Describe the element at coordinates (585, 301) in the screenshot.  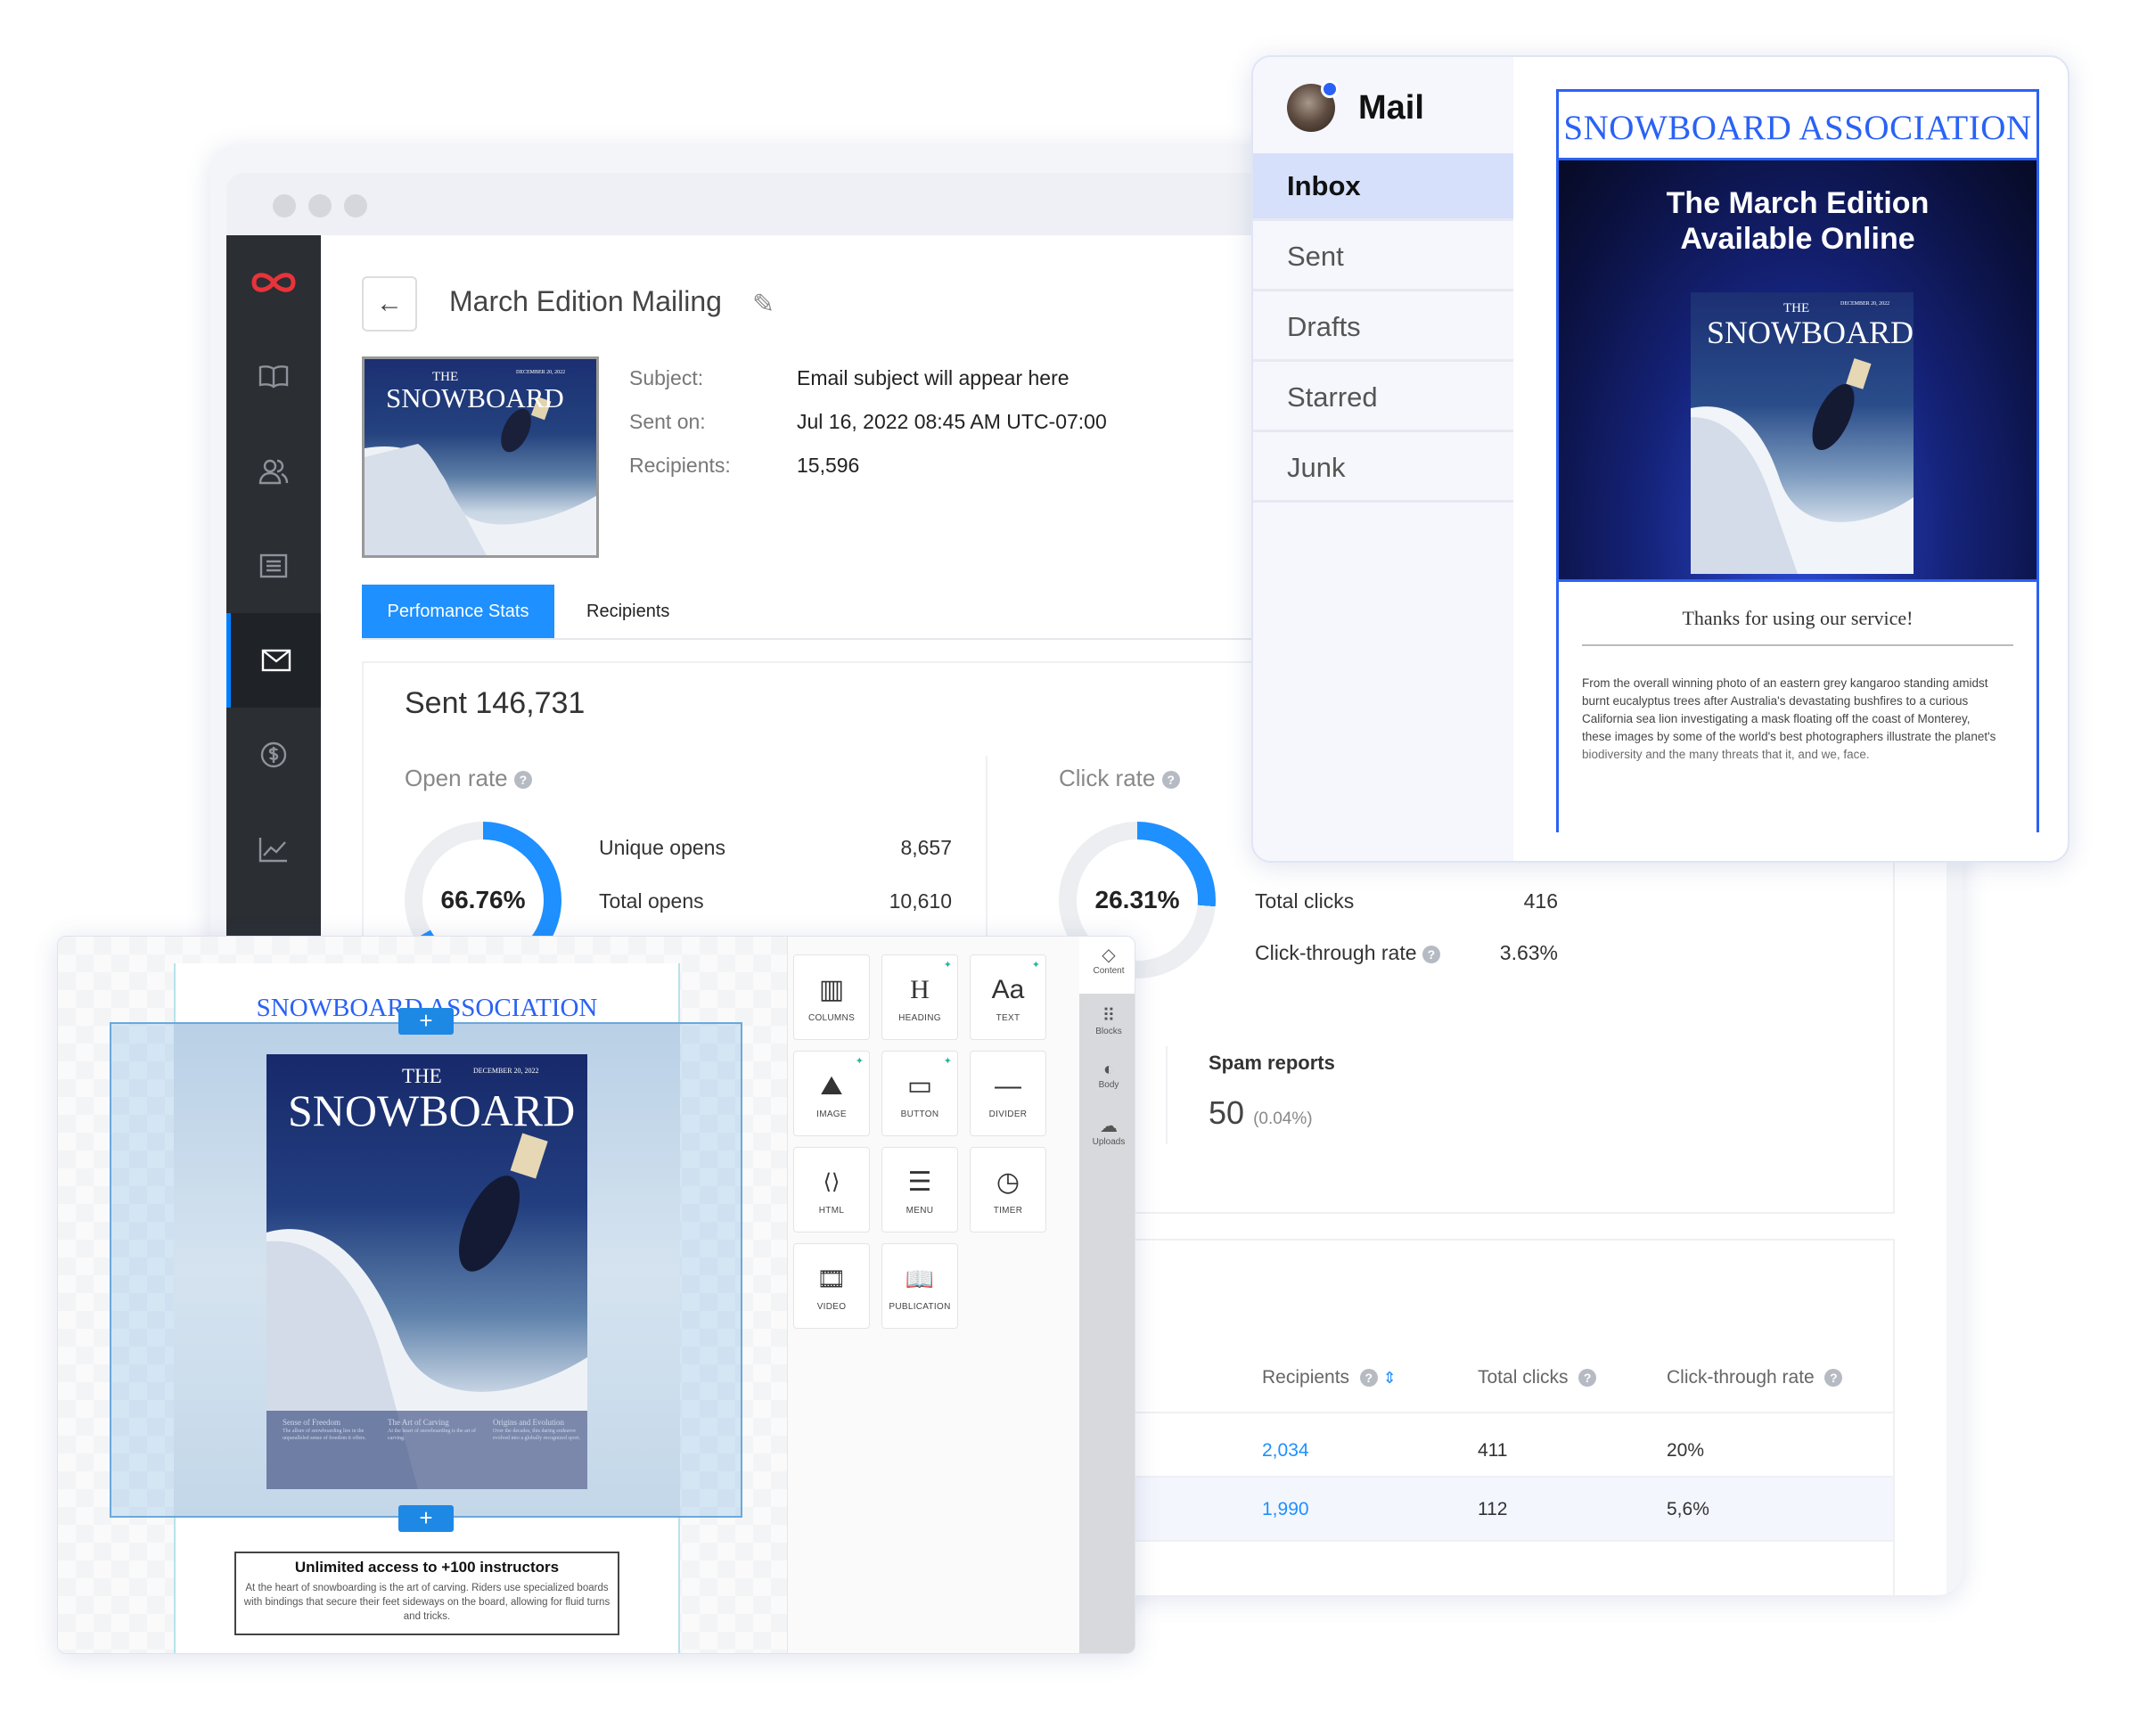
I see `page-title: March Edition Mailing` at that location.